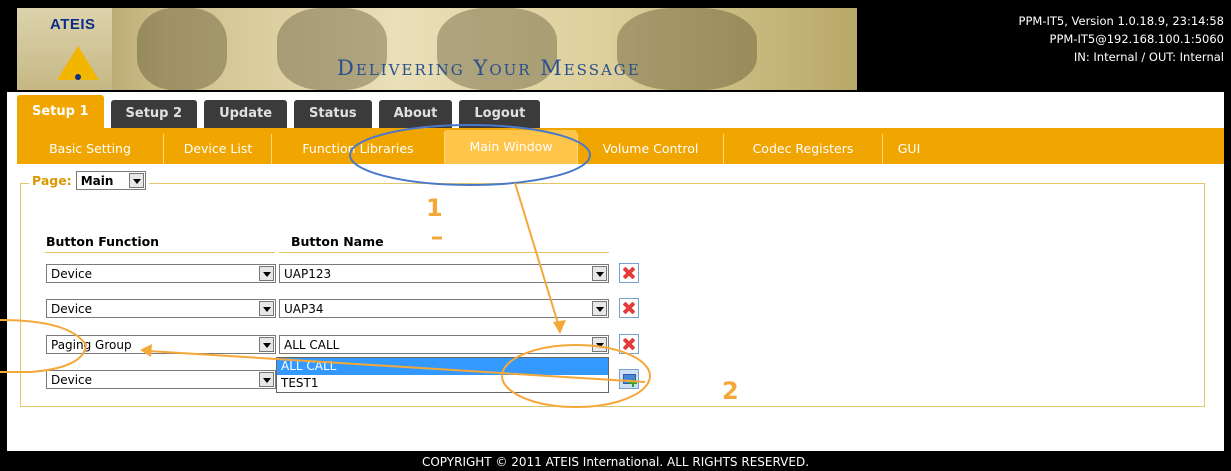 The height and width of the screenshot is (471, 1231). Describe the element at coordinates (437, 49) in the screenshot. I see `banner: ATEIS Delivering Your Message` at that location.